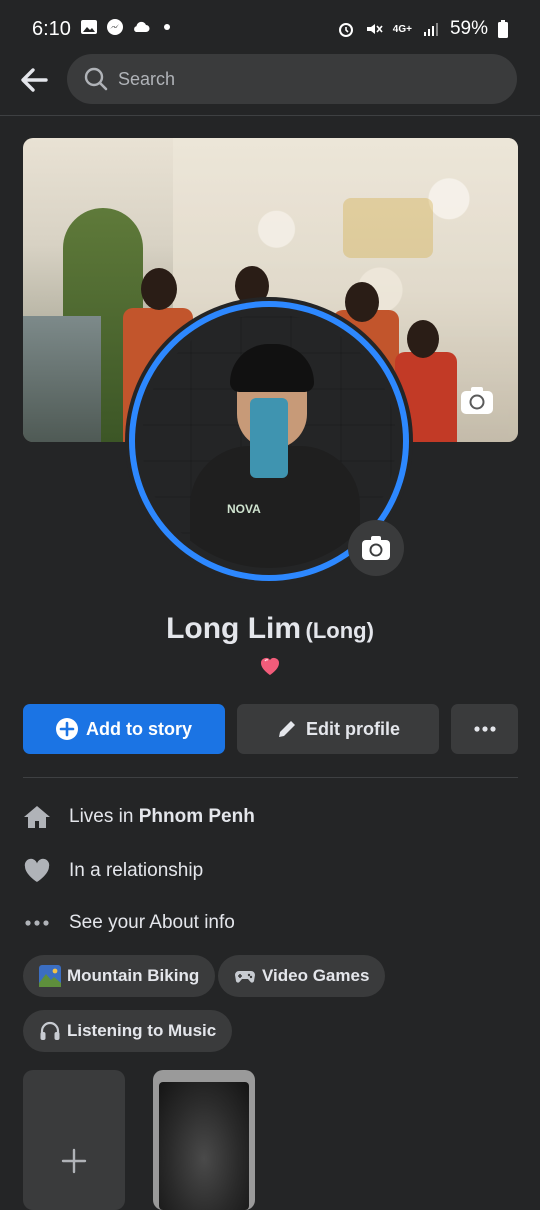 The image size is (540, 1210). Describe the element at coordinates (74, 1140) in the screenshot. I see `add-featured-button` at that location.